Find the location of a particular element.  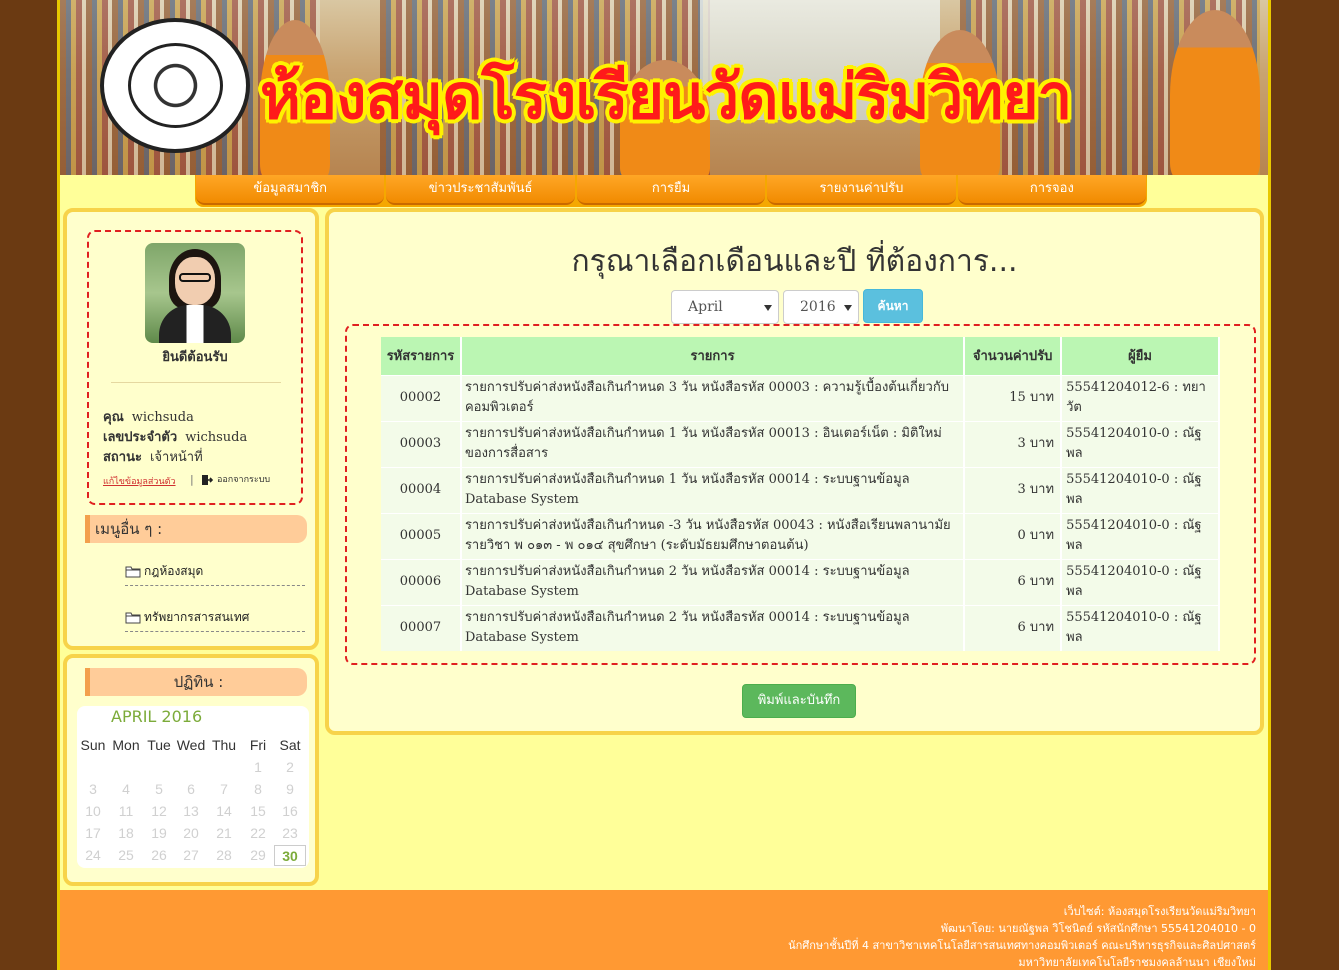

calendar-day: 14 is located at coordinates (224, 811).